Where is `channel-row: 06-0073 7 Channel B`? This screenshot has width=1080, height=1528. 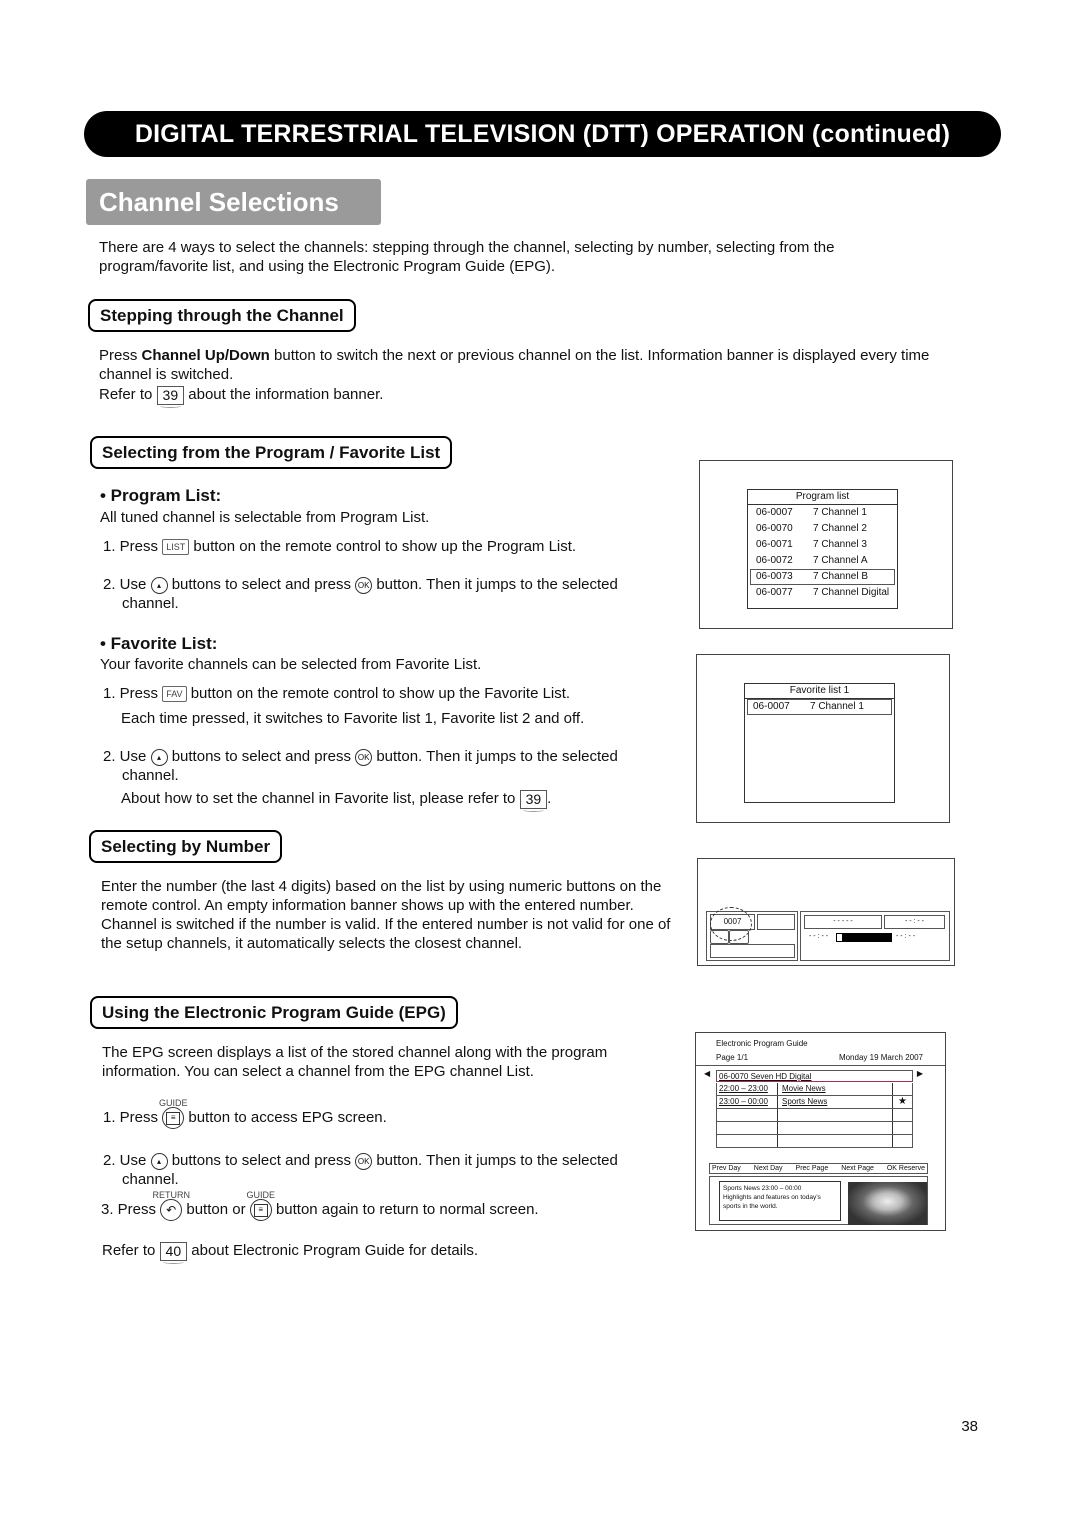
channel-row: 06-0073 7 Channel B is located at coordinates (822, 577).